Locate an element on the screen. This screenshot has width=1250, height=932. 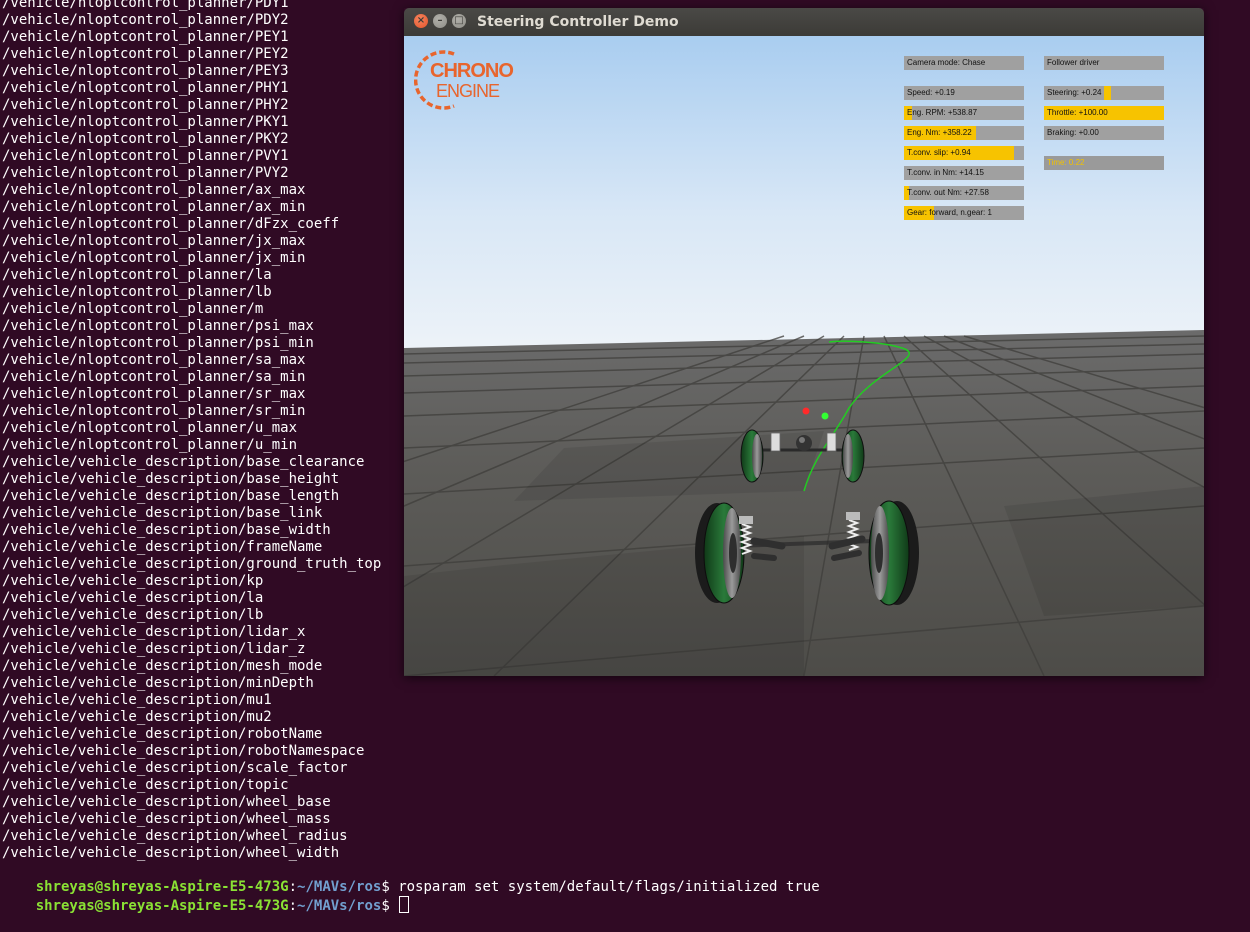
terminal-output-line: /vehicle/nloptcontrol_planner/PKY2 is located at coordinates (145, 139).